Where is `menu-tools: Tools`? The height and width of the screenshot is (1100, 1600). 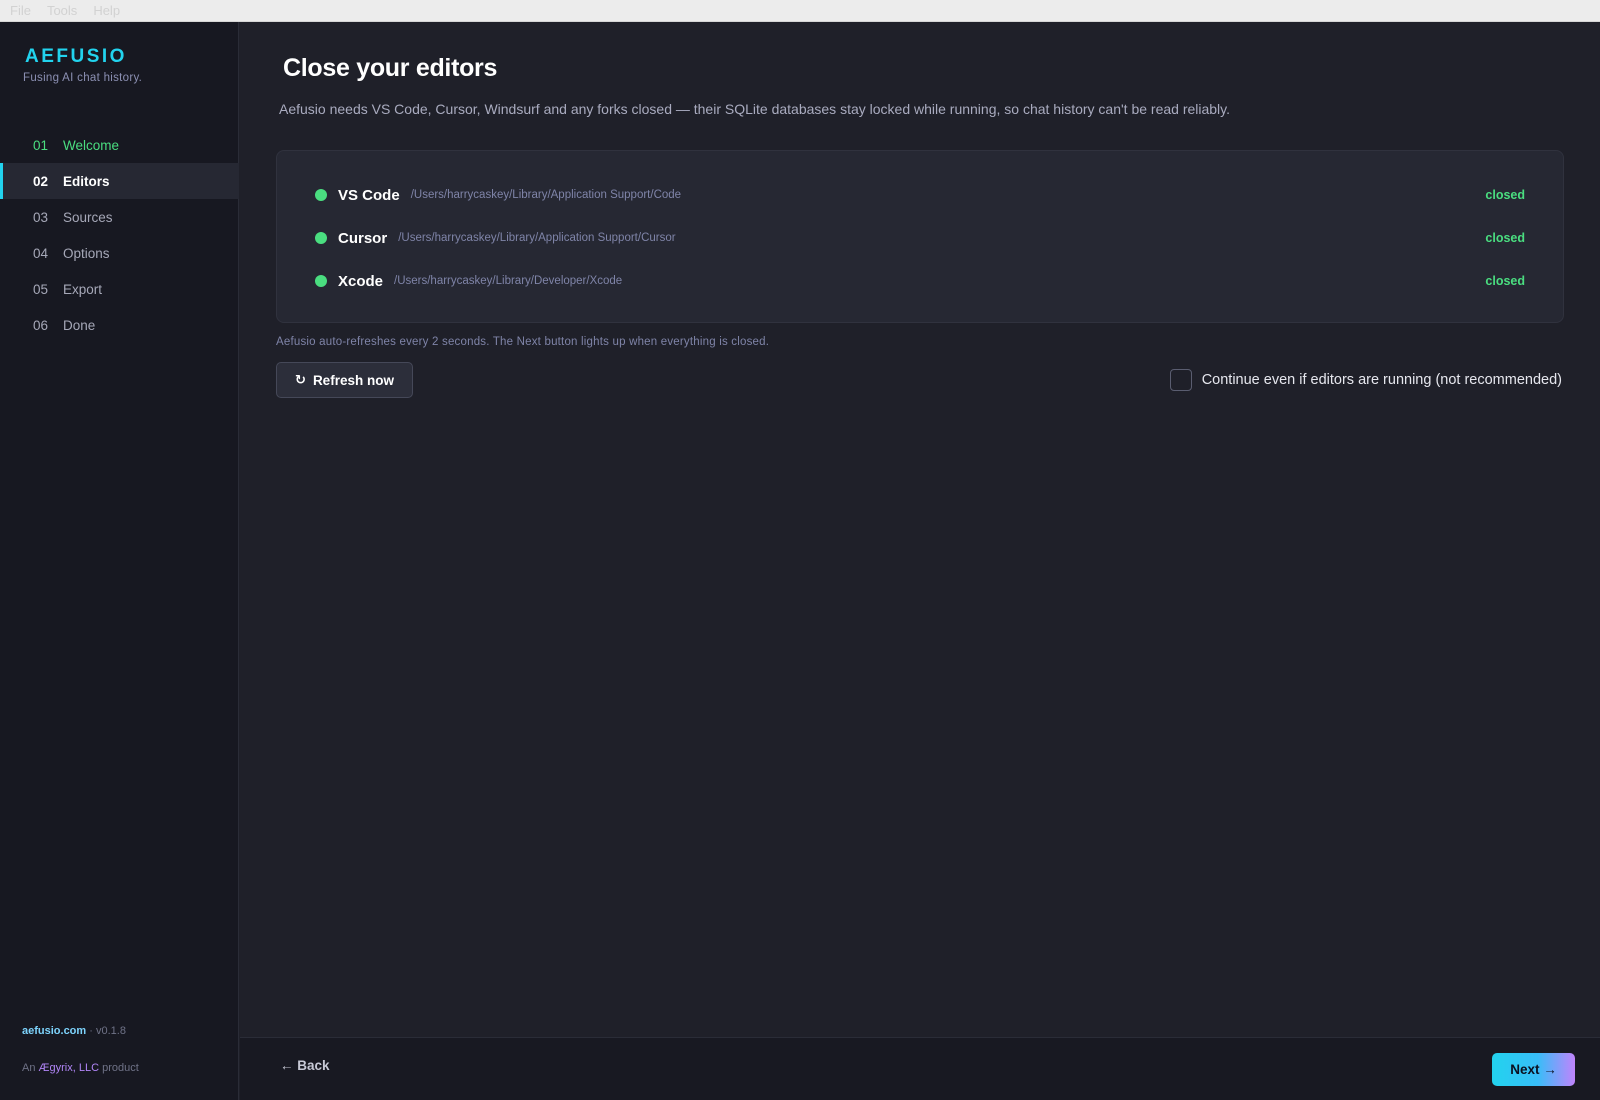
menu-tools: Tools is located at coordinates (62, 10).